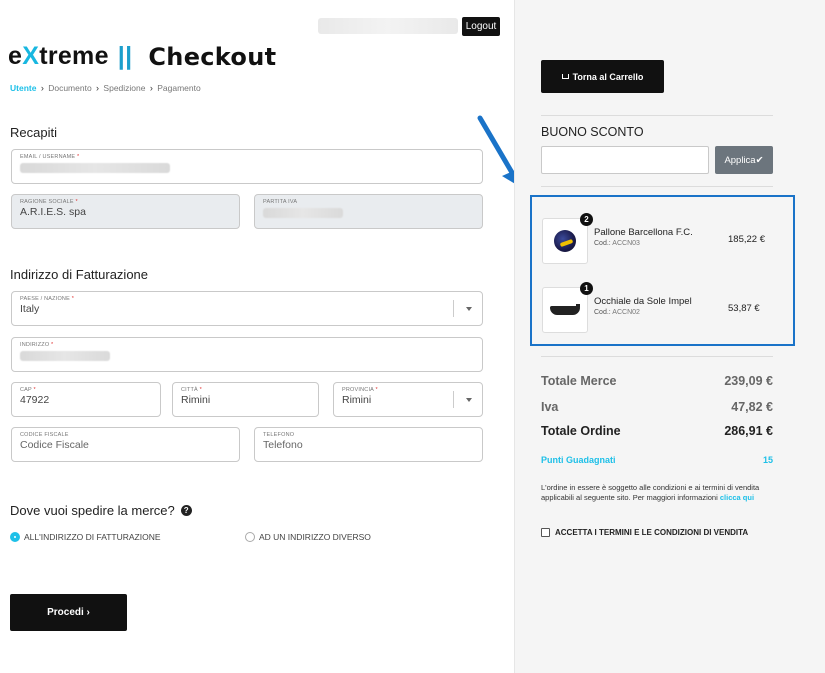 Image resolution: width=825 pixels, height=673 pixels. I want to click on email-value-redacted, so click(95, 168).